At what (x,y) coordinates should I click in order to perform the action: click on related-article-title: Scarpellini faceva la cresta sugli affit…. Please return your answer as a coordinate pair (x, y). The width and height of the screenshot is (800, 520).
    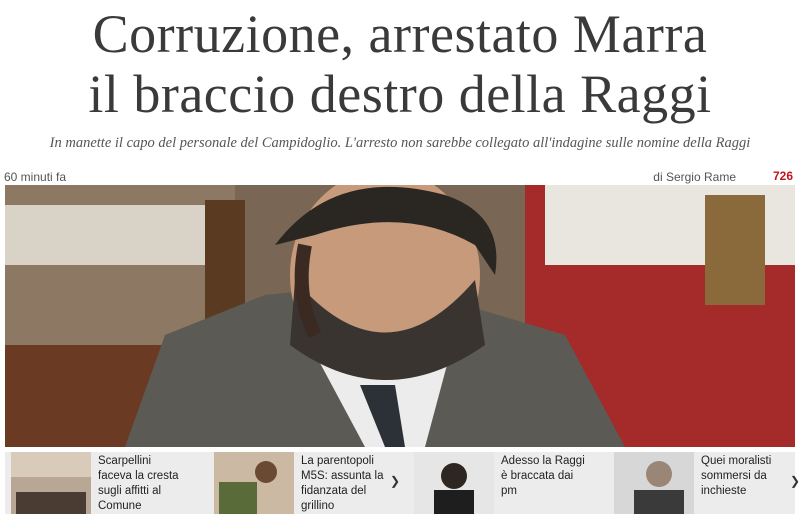
    Looking at the image, I should click on (141, 484).